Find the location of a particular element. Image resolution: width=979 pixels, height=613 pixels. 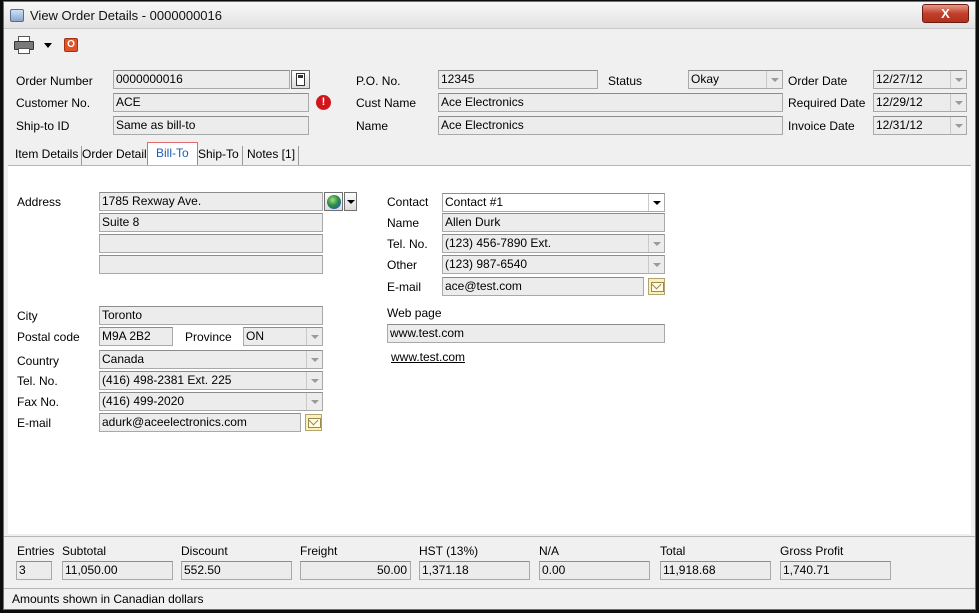

freight-label: Freight is located at coordinates (319, 551).